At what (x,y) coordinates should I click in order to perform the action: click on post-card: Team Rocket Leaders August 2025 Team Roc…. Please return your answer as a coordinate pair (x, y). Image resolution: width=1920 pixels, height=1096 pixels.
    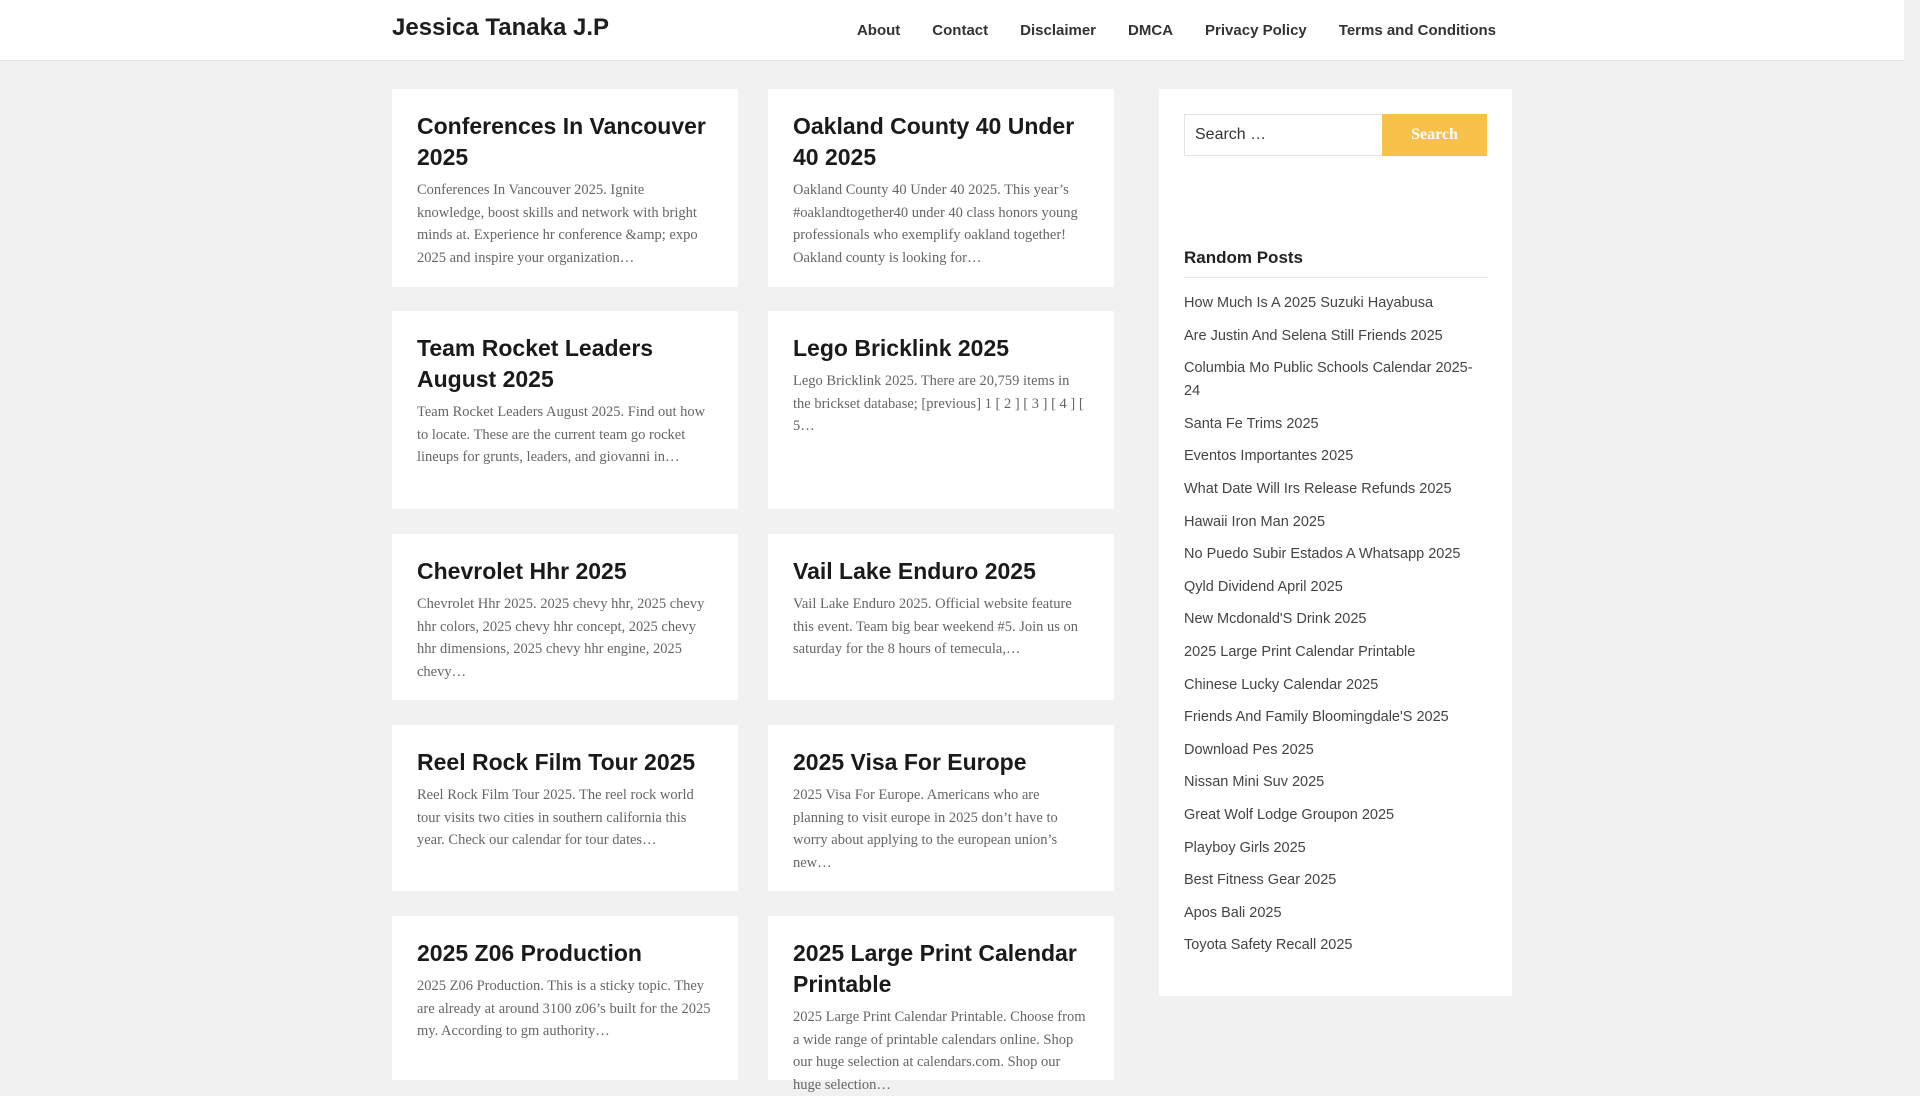
    Looking at the image, I should click on (565, 410).